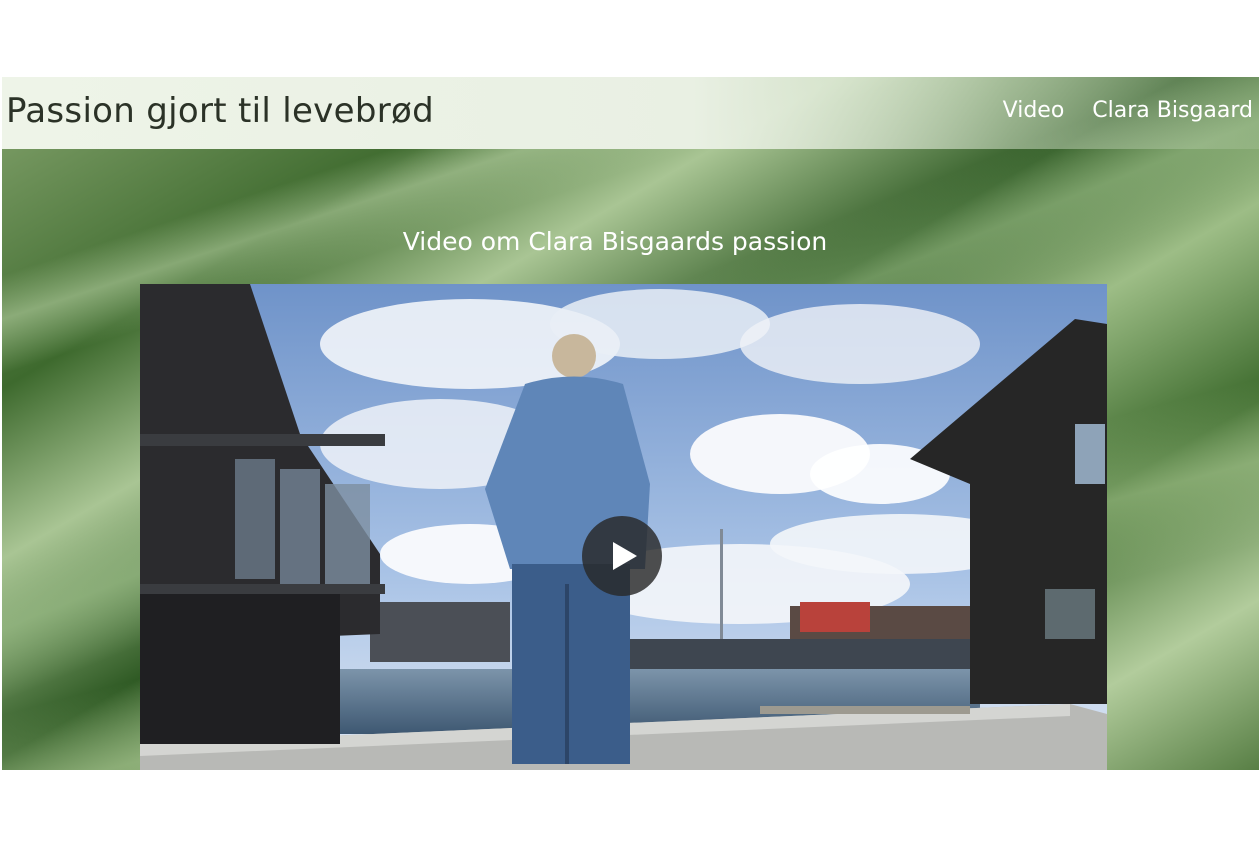 The height and width of the screenshot is (849, 1259). Describe the element at coordinates (1034, 110) in the screenshot. I see `nav-link-video: Video` at that location.